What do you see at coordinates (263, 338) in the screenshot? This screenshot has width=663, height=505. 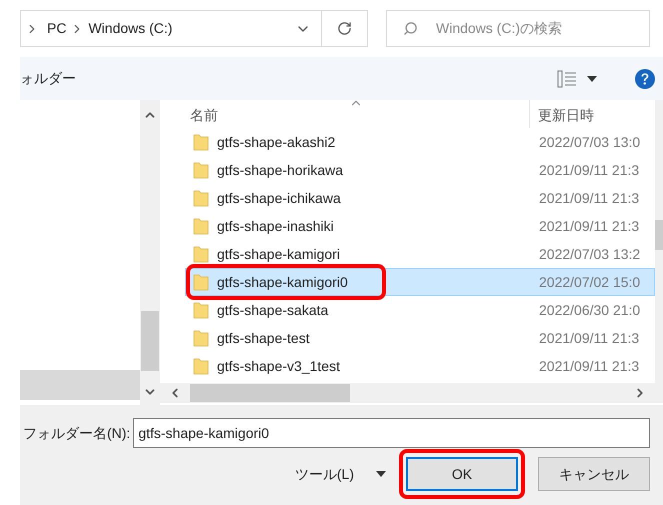 I see `file-name: gtfs-shape-test` at bounding box center [263, 338].